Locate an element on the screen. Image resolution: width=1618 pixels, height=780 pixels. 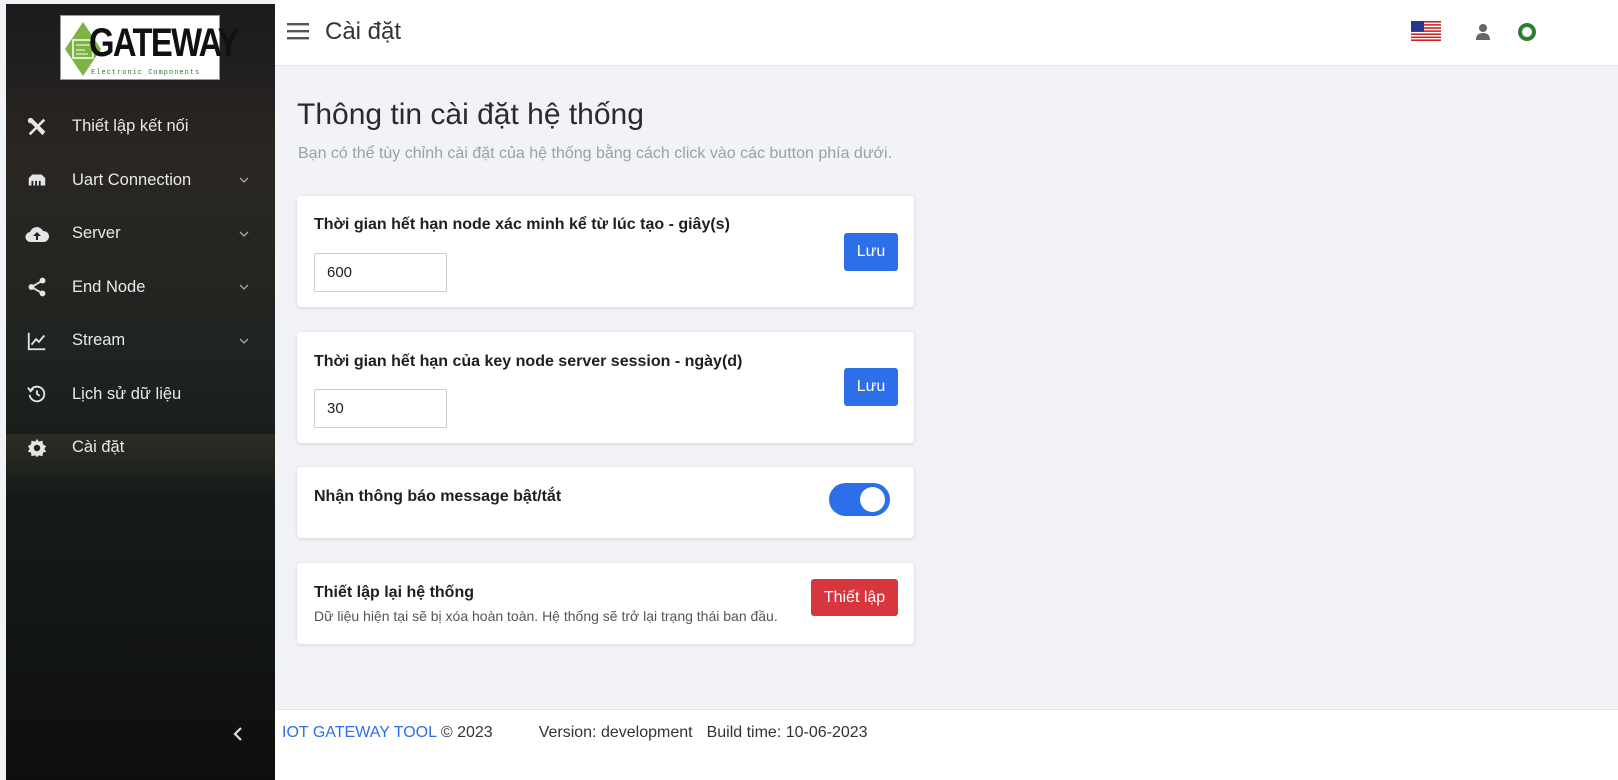
sidebar-item-label: Stream is located at coordinates (99, 340).